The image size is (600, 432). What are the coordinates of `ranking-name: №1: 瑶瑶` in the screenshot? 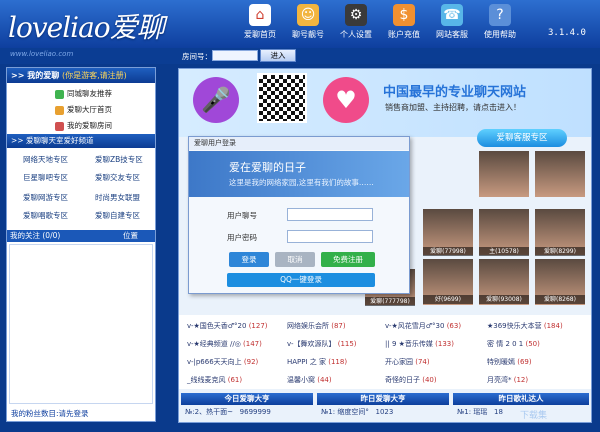 It's located at (472, 412).